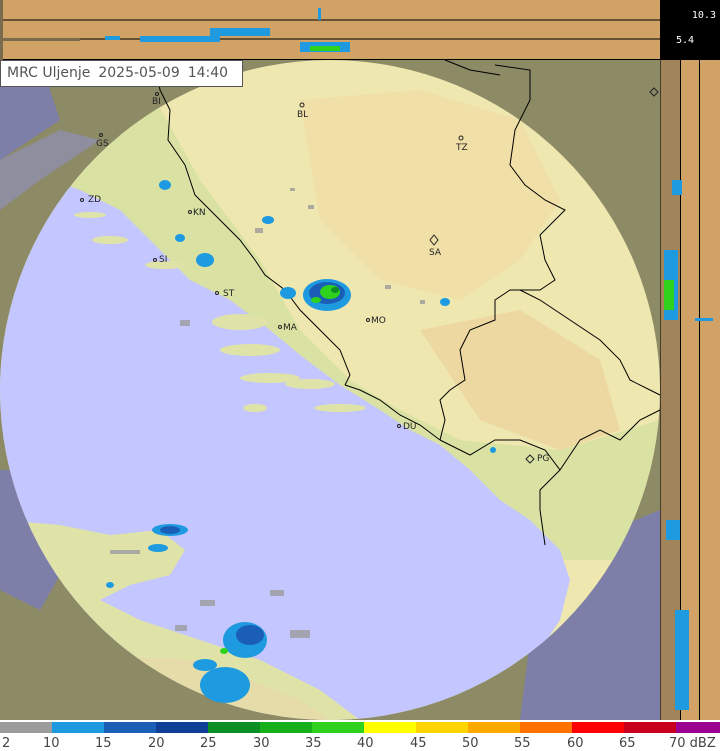  I want to click on city-label-zd: ZD, so click(95, 200).